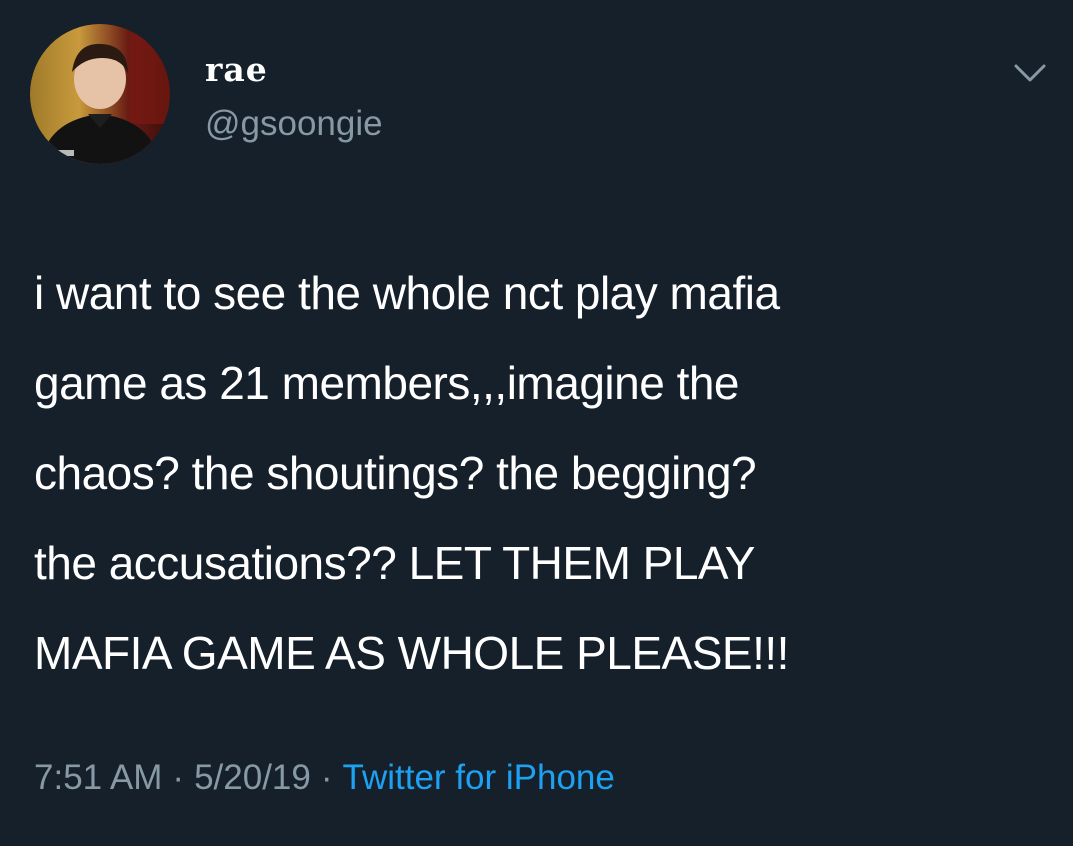  What do you see at coordinates (252, 777) in the screenshot?
I see `tweet-date: 5/20/19` at bounding box center [252, 777].